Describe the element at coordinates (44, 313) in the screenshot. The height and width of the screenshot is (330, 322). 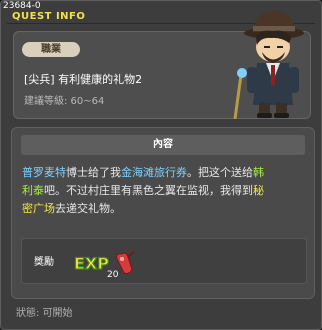
I see `quest-status: 狀態: 可開始` at that location.